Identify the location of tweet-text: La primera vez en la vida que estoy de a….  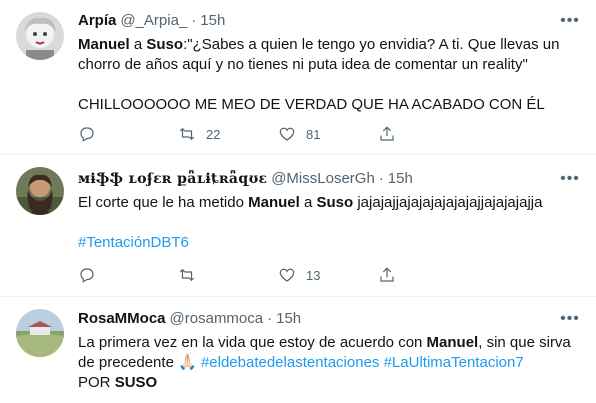
(329, 363).